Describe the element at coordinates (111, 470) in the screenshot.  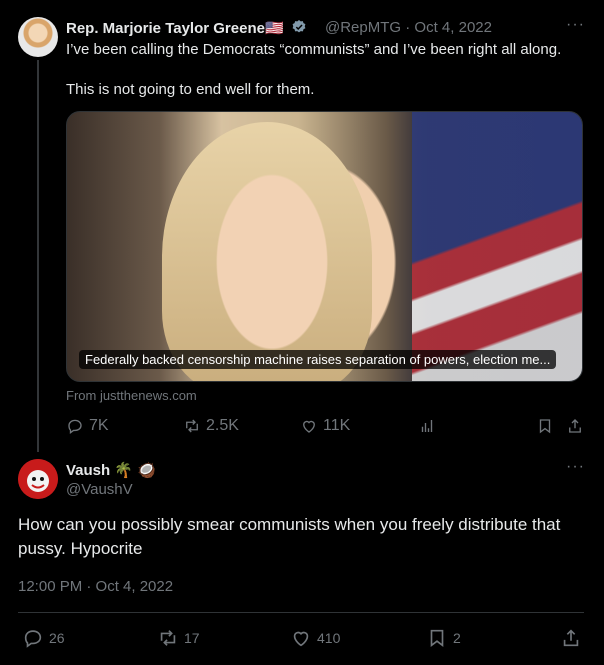
I see `reply-author-header: Vaush 🌴 🥥` at that location.